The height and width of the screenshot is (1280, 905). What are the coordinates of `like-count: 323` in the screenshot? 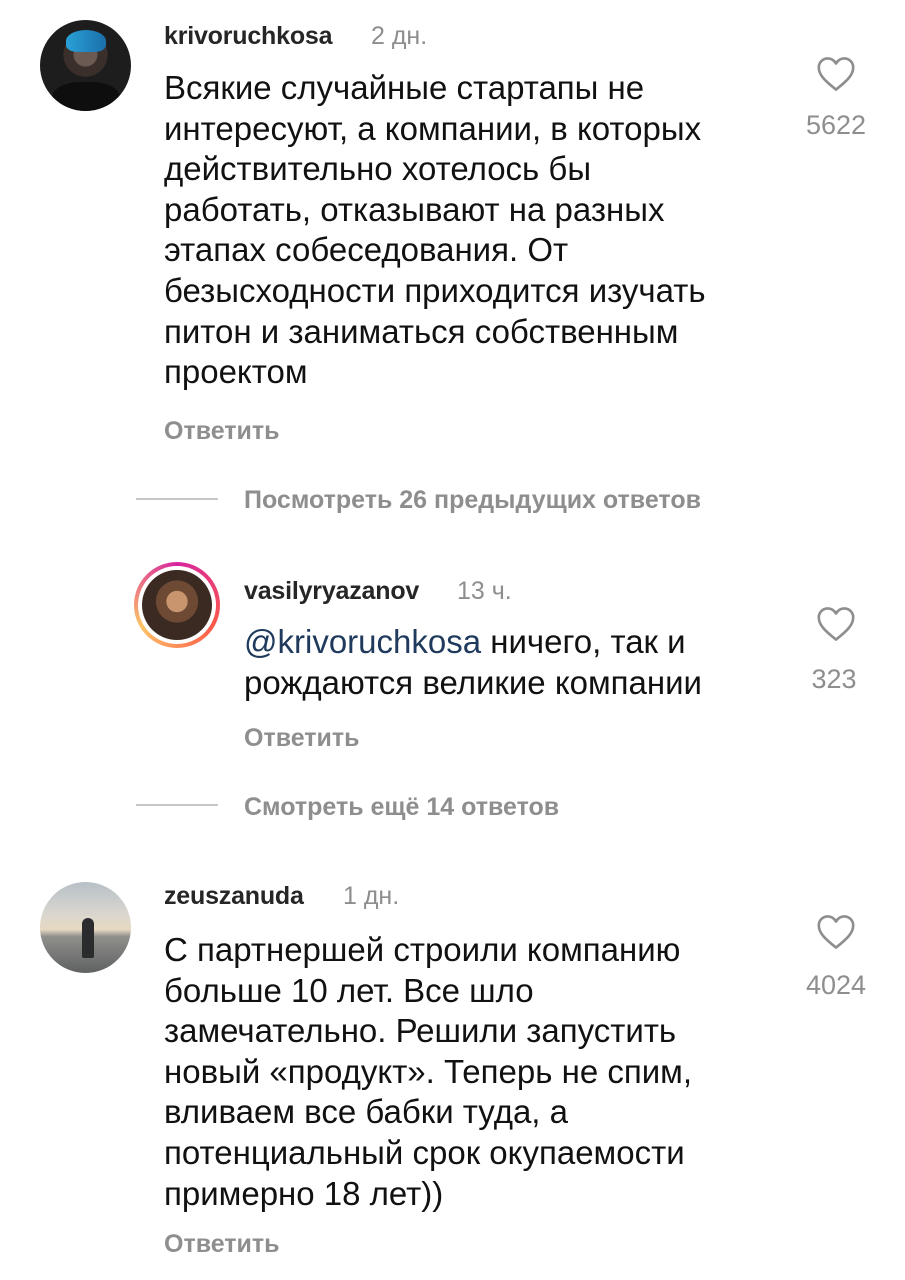 It's located at (834, 679).